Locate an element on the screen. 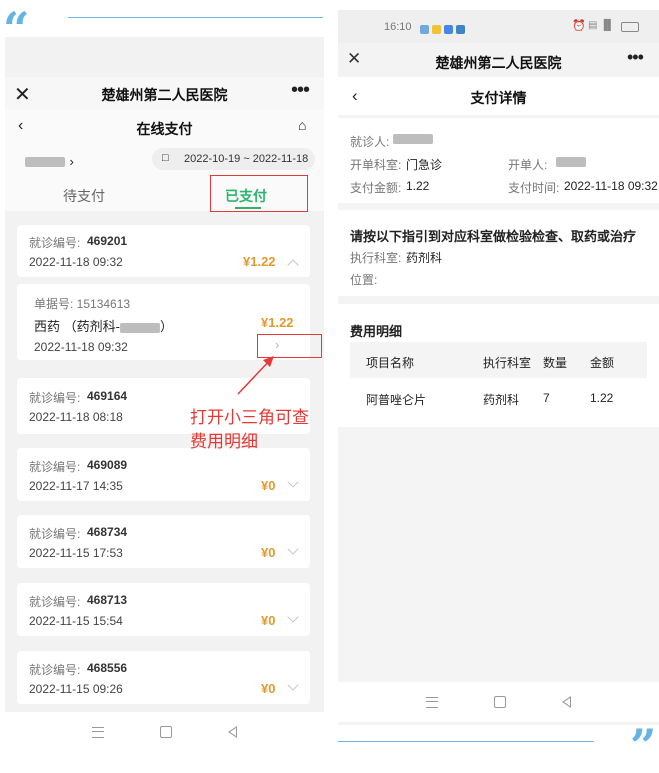  visit-date: 2022-11-18 09:32 is located at coordinates (76, 262).